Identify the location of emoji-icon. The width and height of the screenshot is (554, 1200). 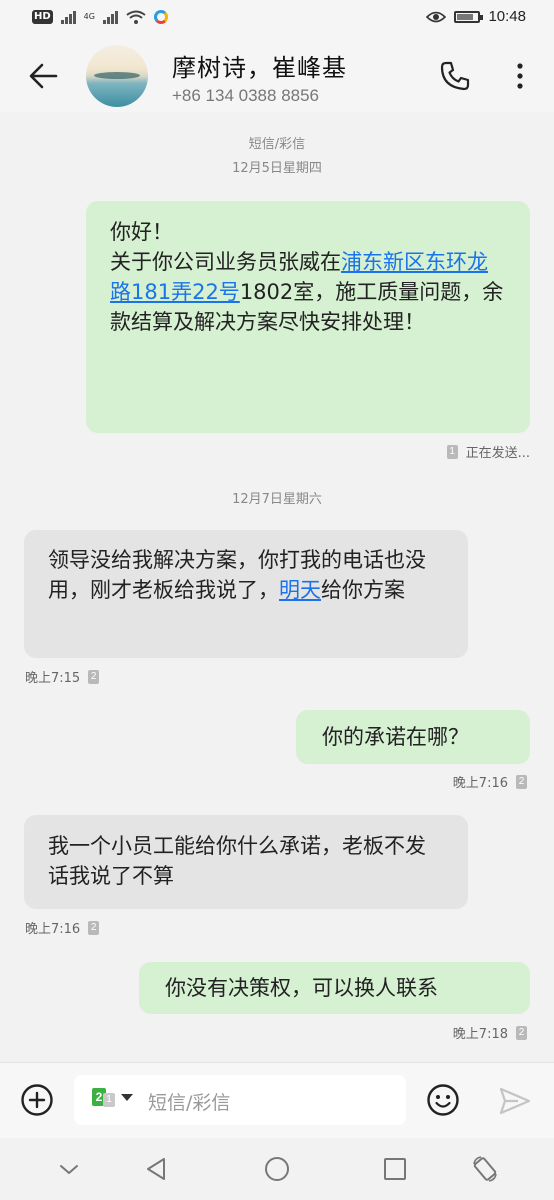
(443, 1100).